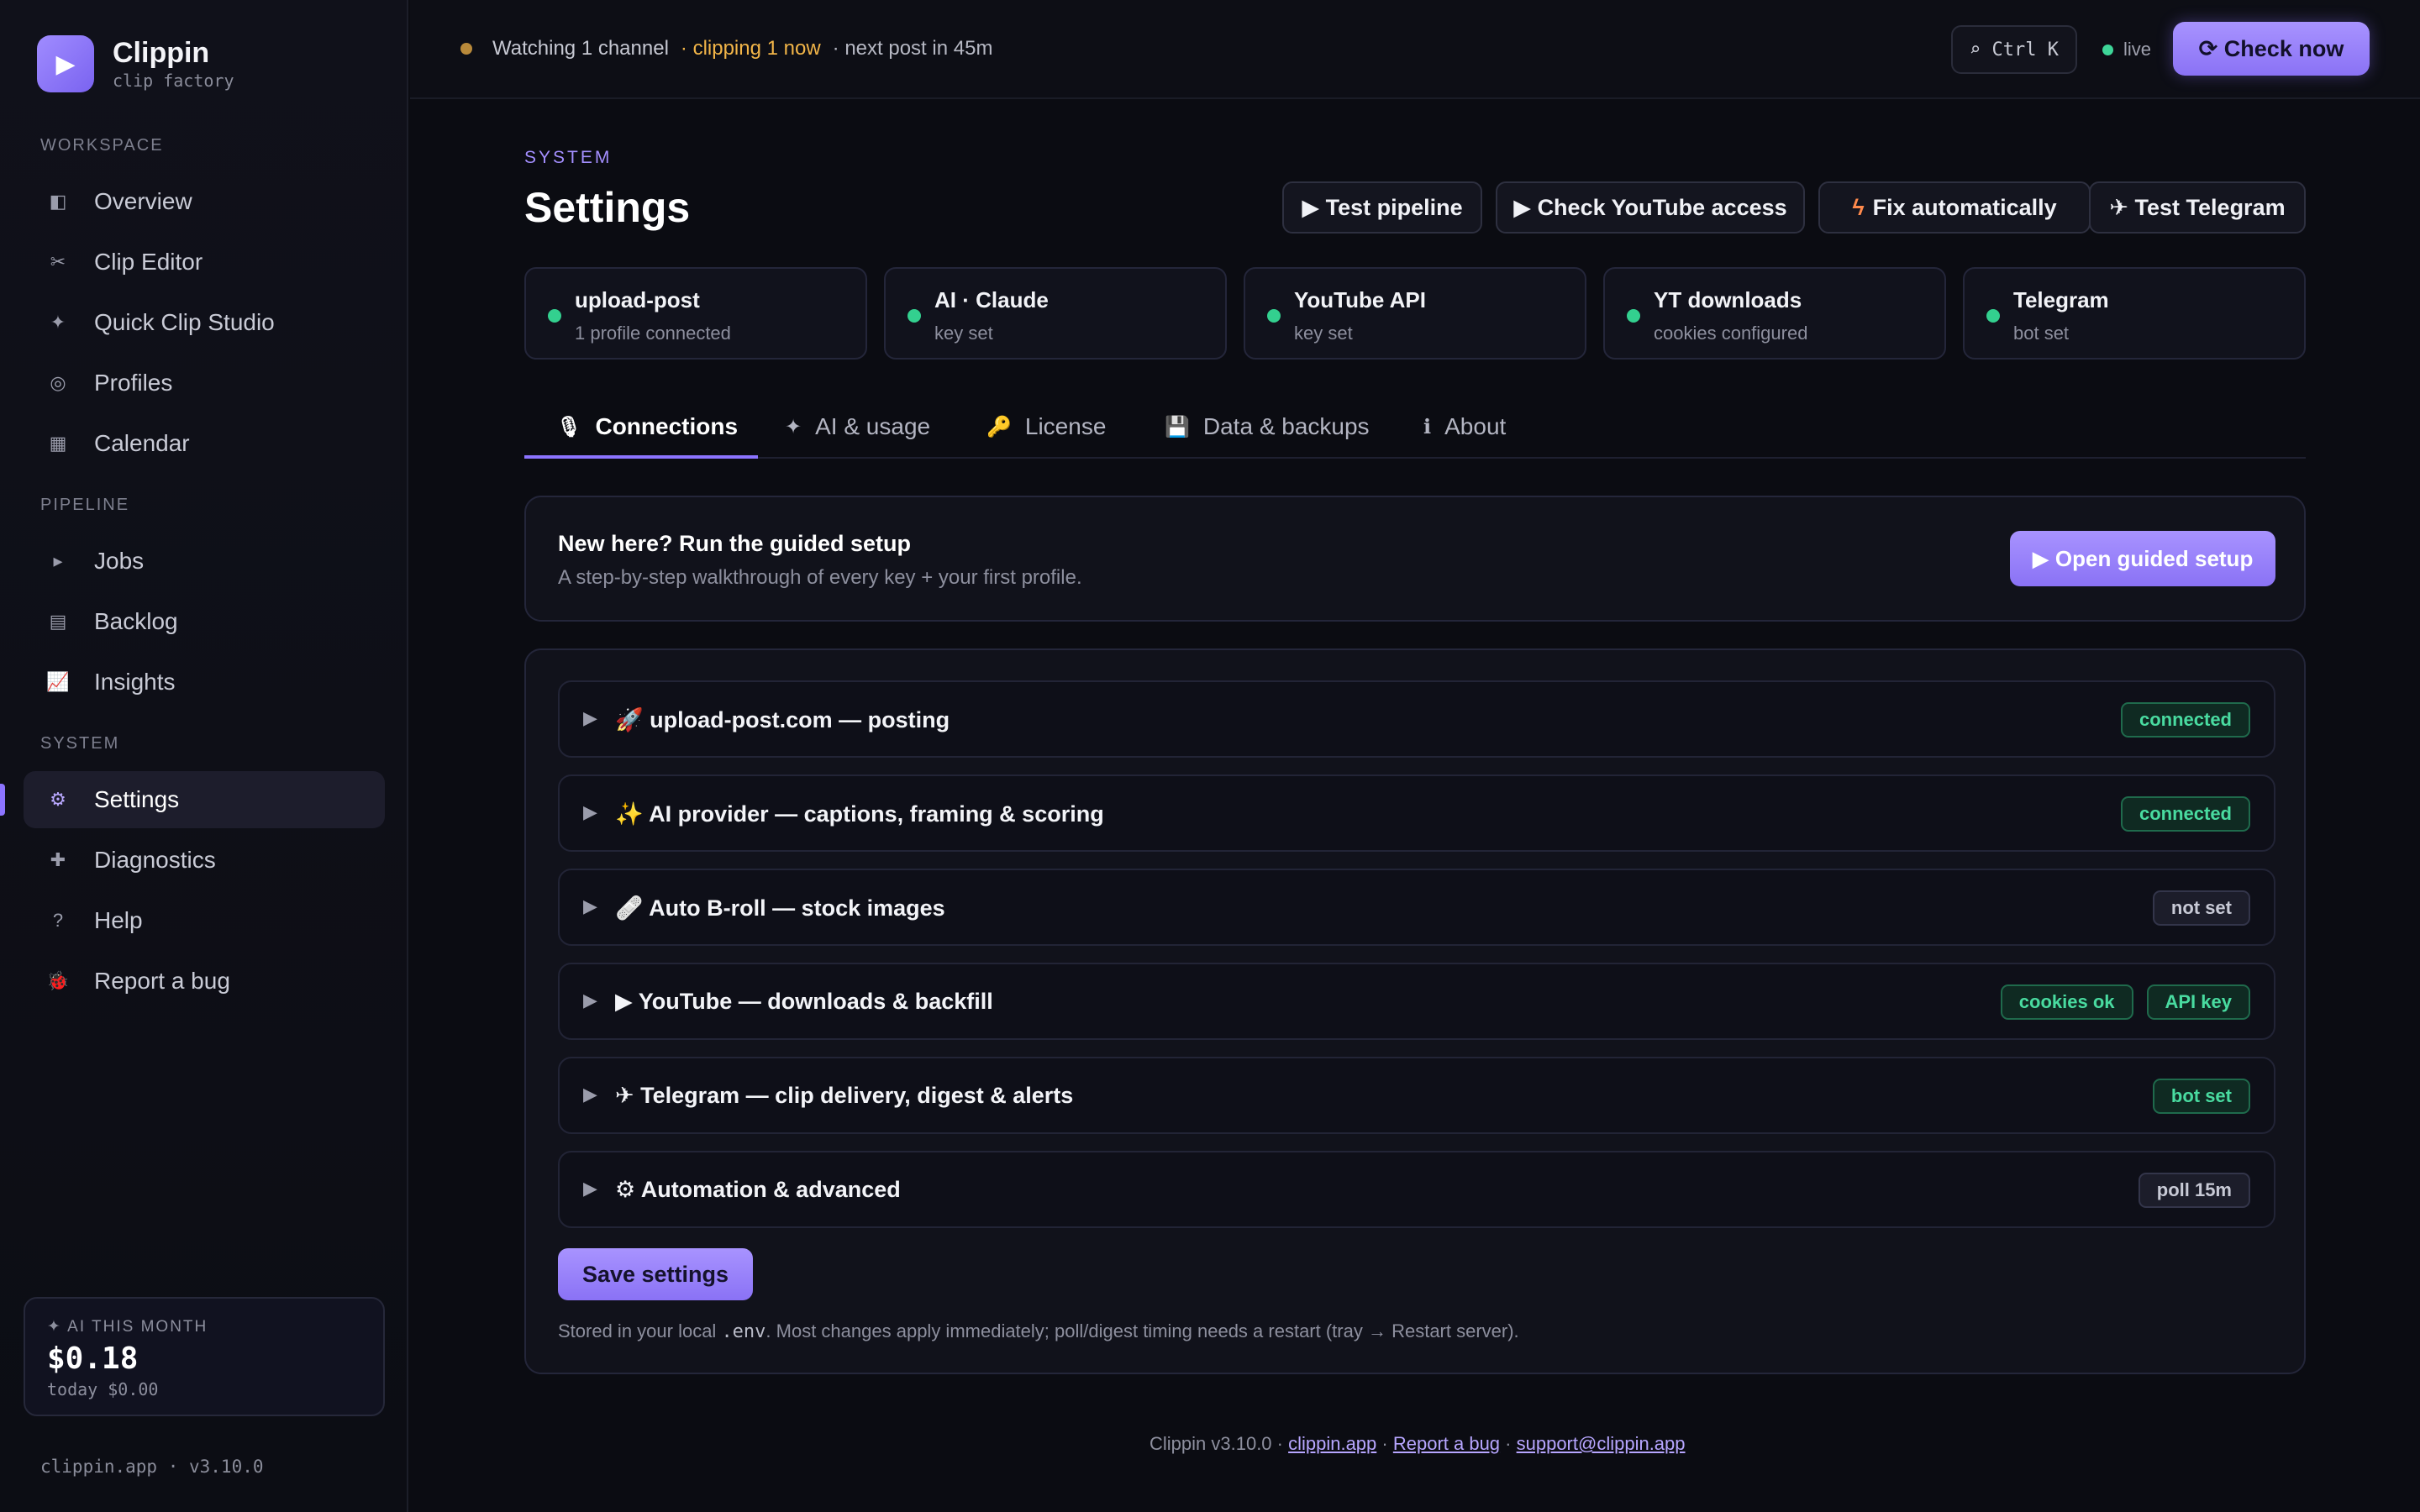 The image size is (2420, 1512). What do you see at coordinates (804, 1001) in the screenshot?
I see `section-title: ▶ YouTube — downloads & backfill` at bounding box center [804, 1001].